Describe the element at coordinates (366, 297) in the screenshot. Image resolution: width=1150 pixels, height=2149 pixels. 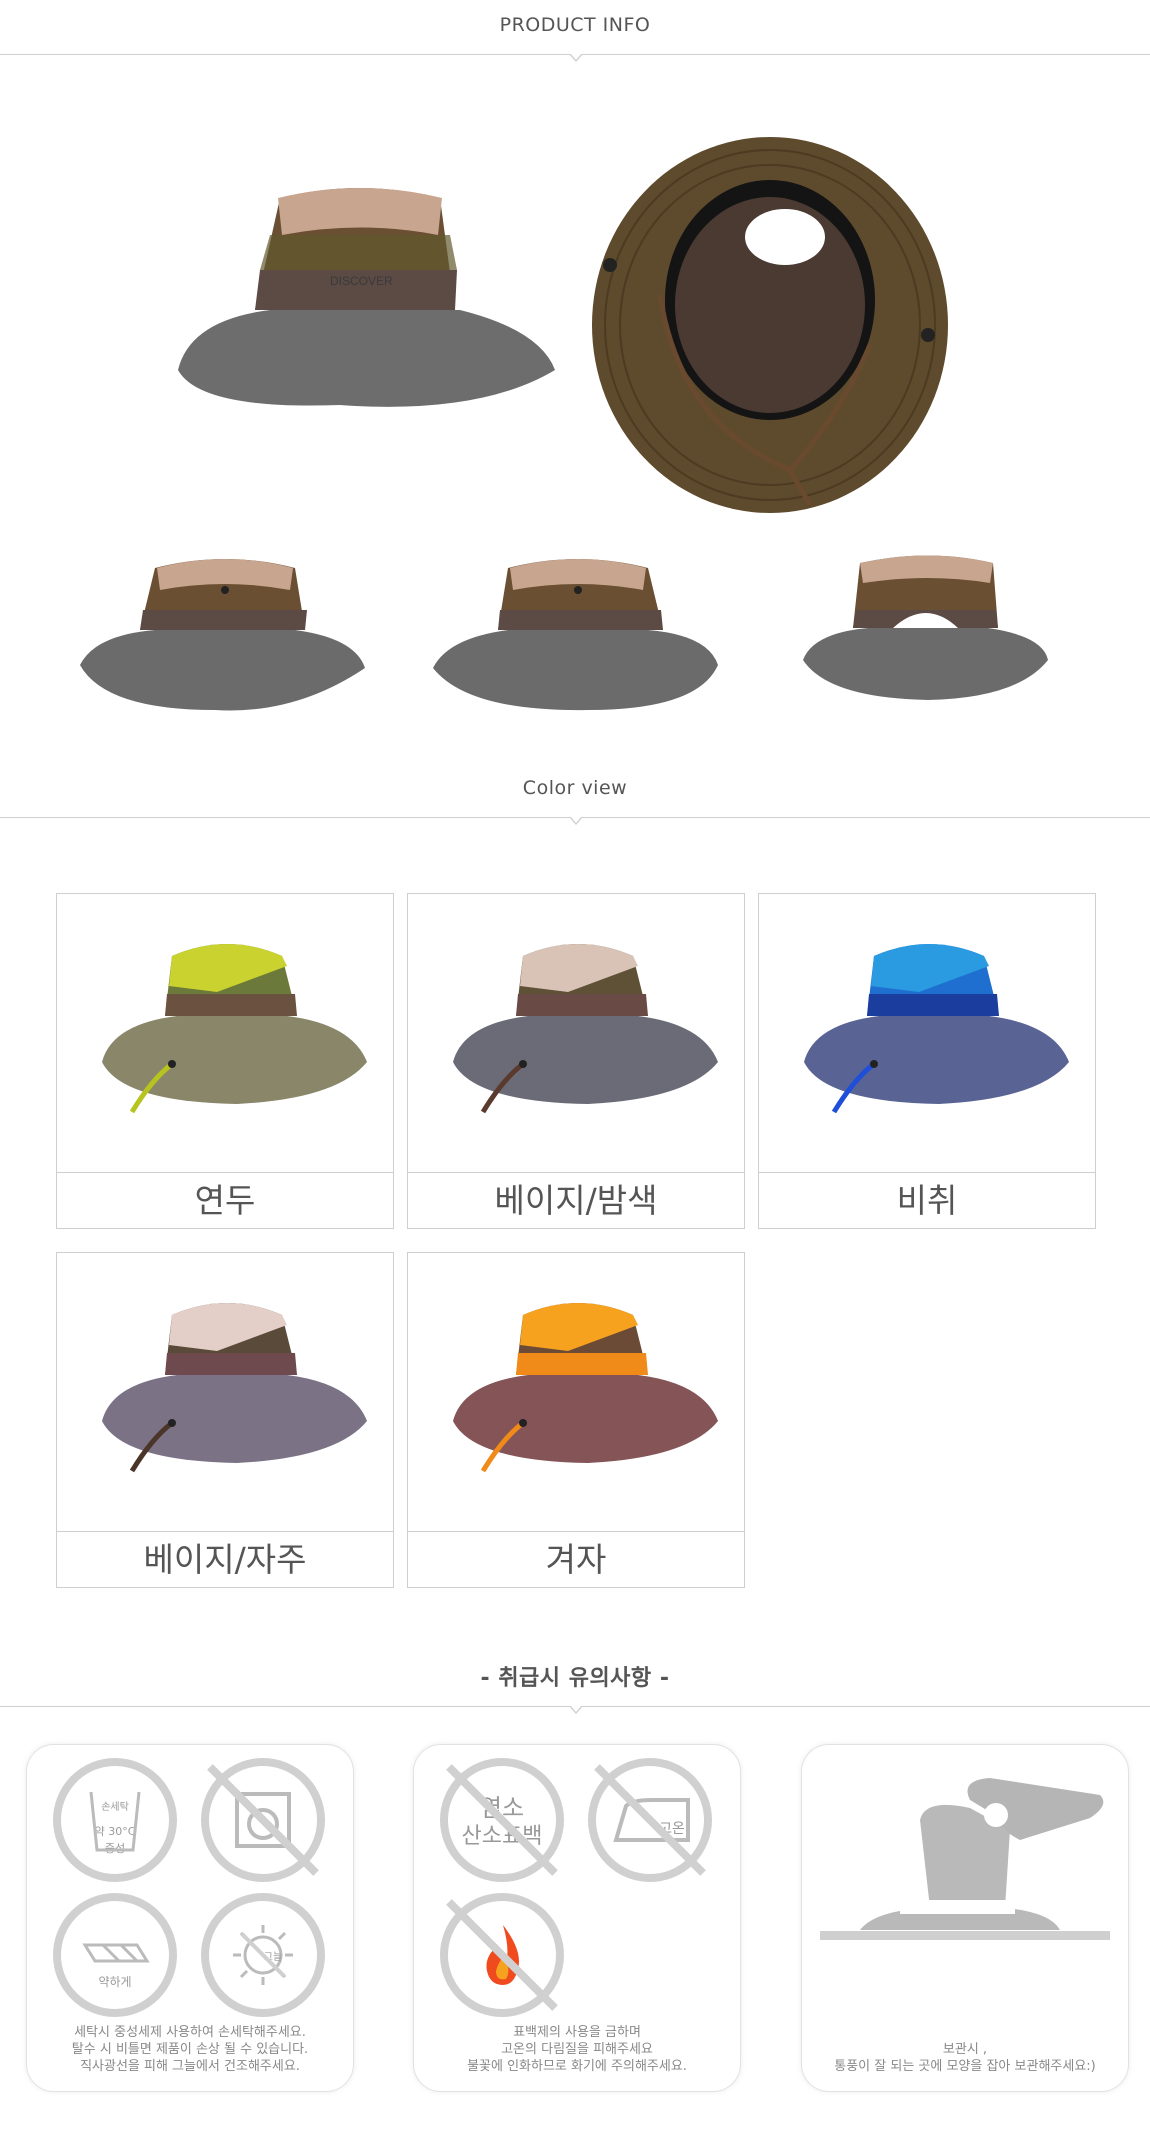
I see `hat-front-image: DISCOVER` at that location.